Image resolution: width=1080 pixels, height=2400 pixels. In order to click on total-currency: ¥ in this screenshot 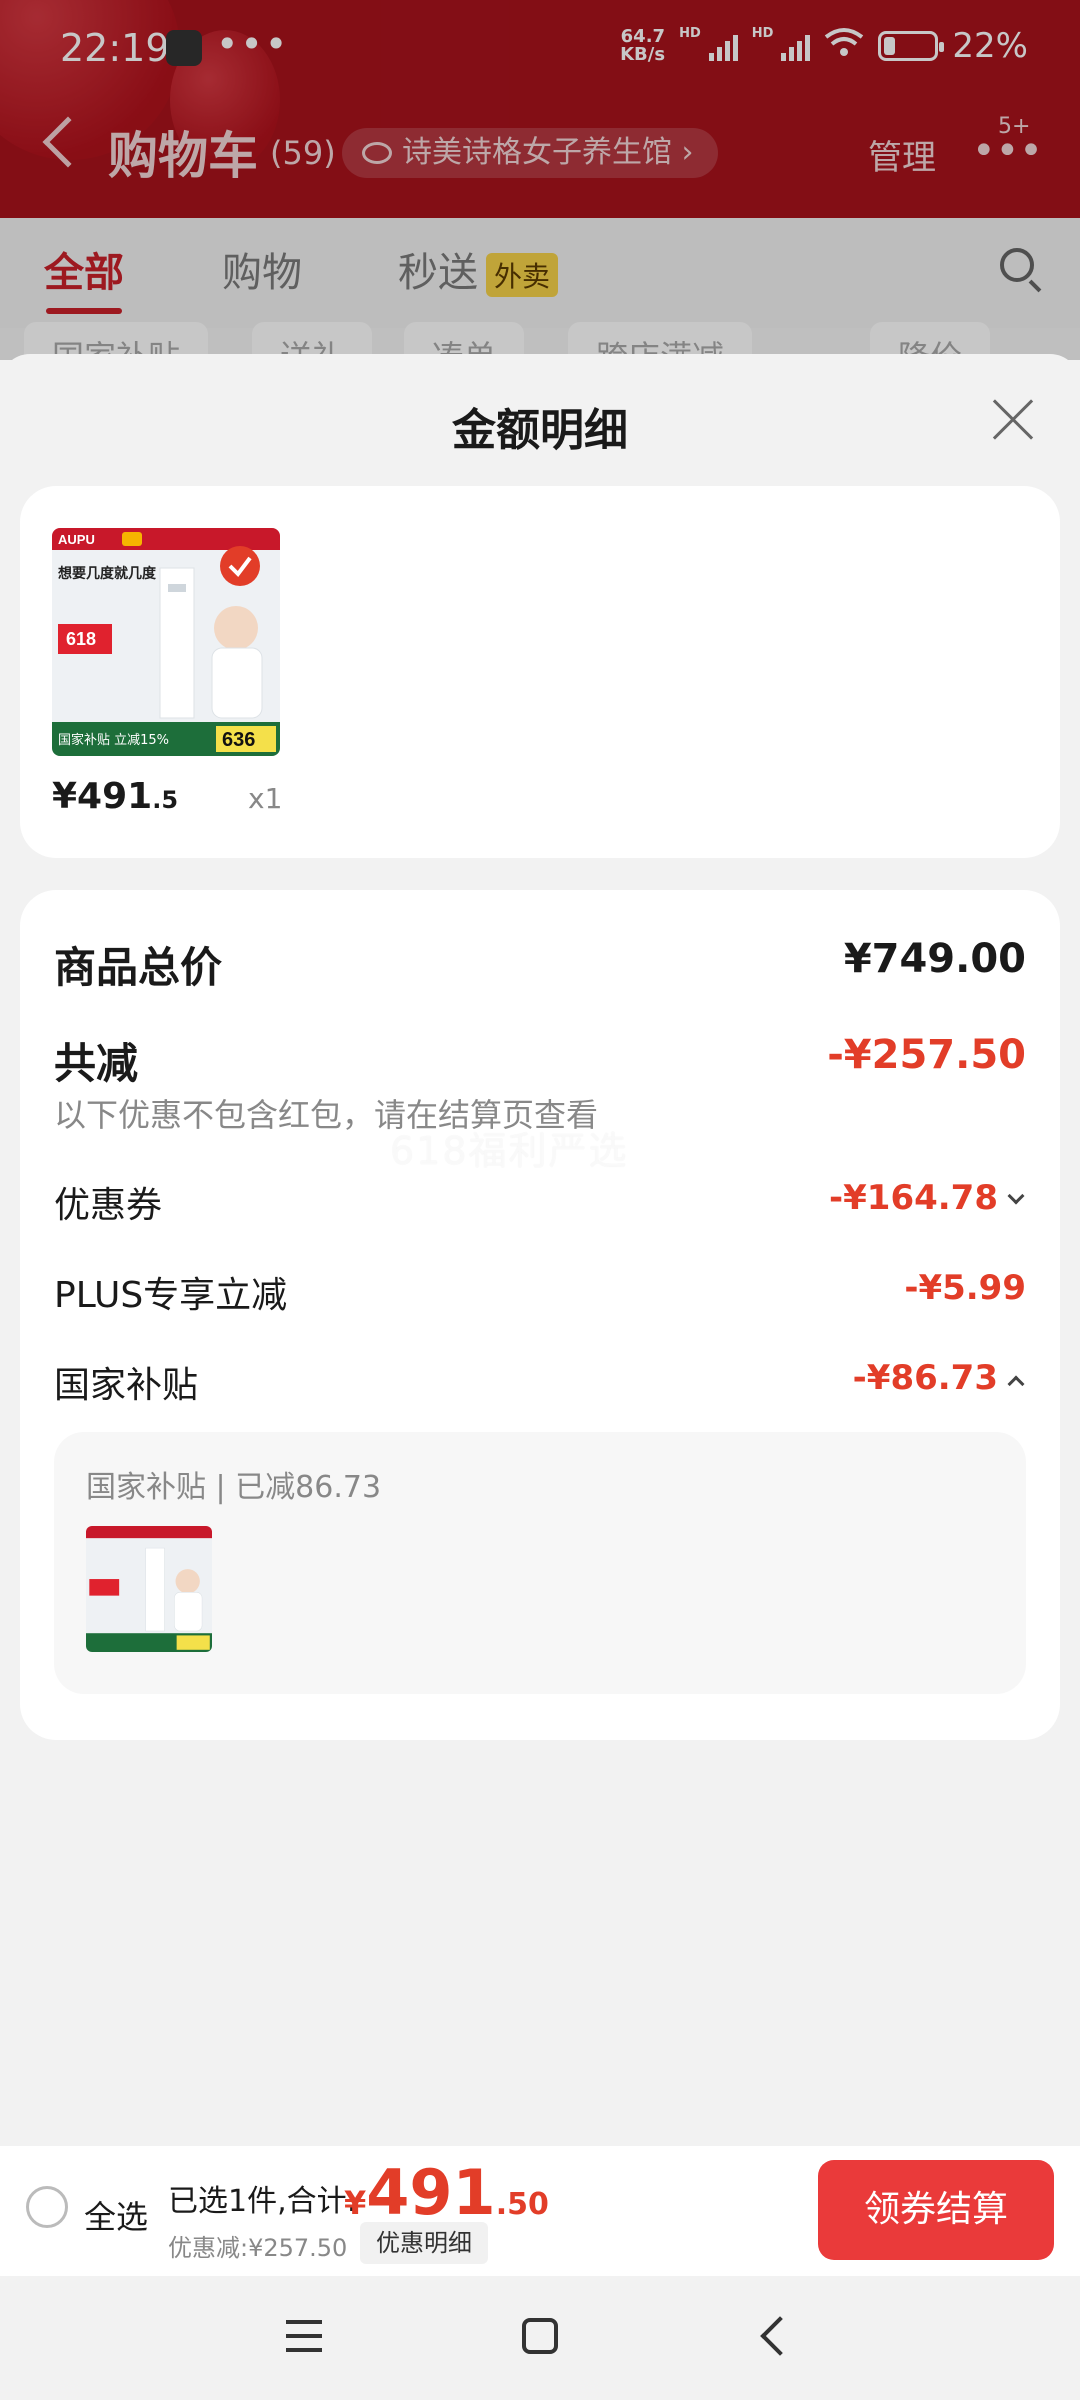, I will do `click(355, 2203)`.